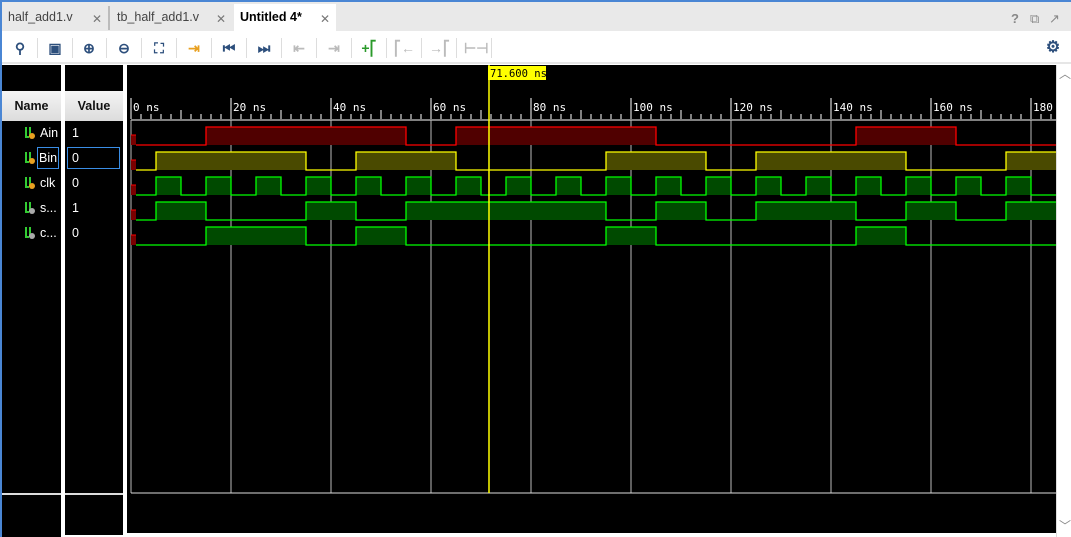 The image size is (1071, 537). What do you see at coordinates (31, 158) in the screenshot?
I see `signal-name-row: Bin` at bounding box center [31, 158].